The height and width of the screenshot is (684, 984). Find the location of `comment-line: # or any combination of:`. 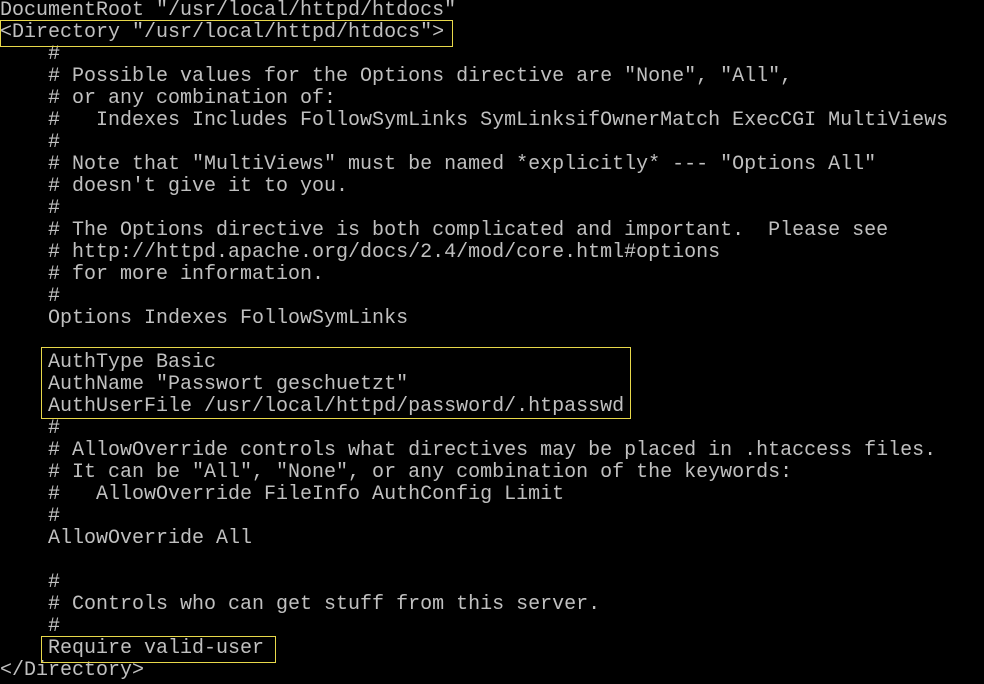

comment-line: # or any combination of: is located at coordinates (168, 98).